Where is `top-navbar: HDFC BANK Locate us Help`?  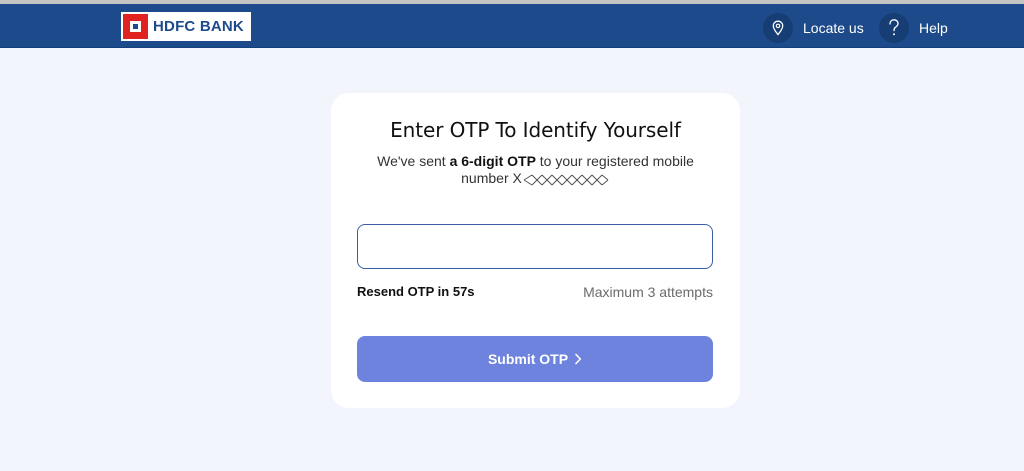
top-navbar: HDFC BANK Locate us Help is located at coordinates (512, 26).